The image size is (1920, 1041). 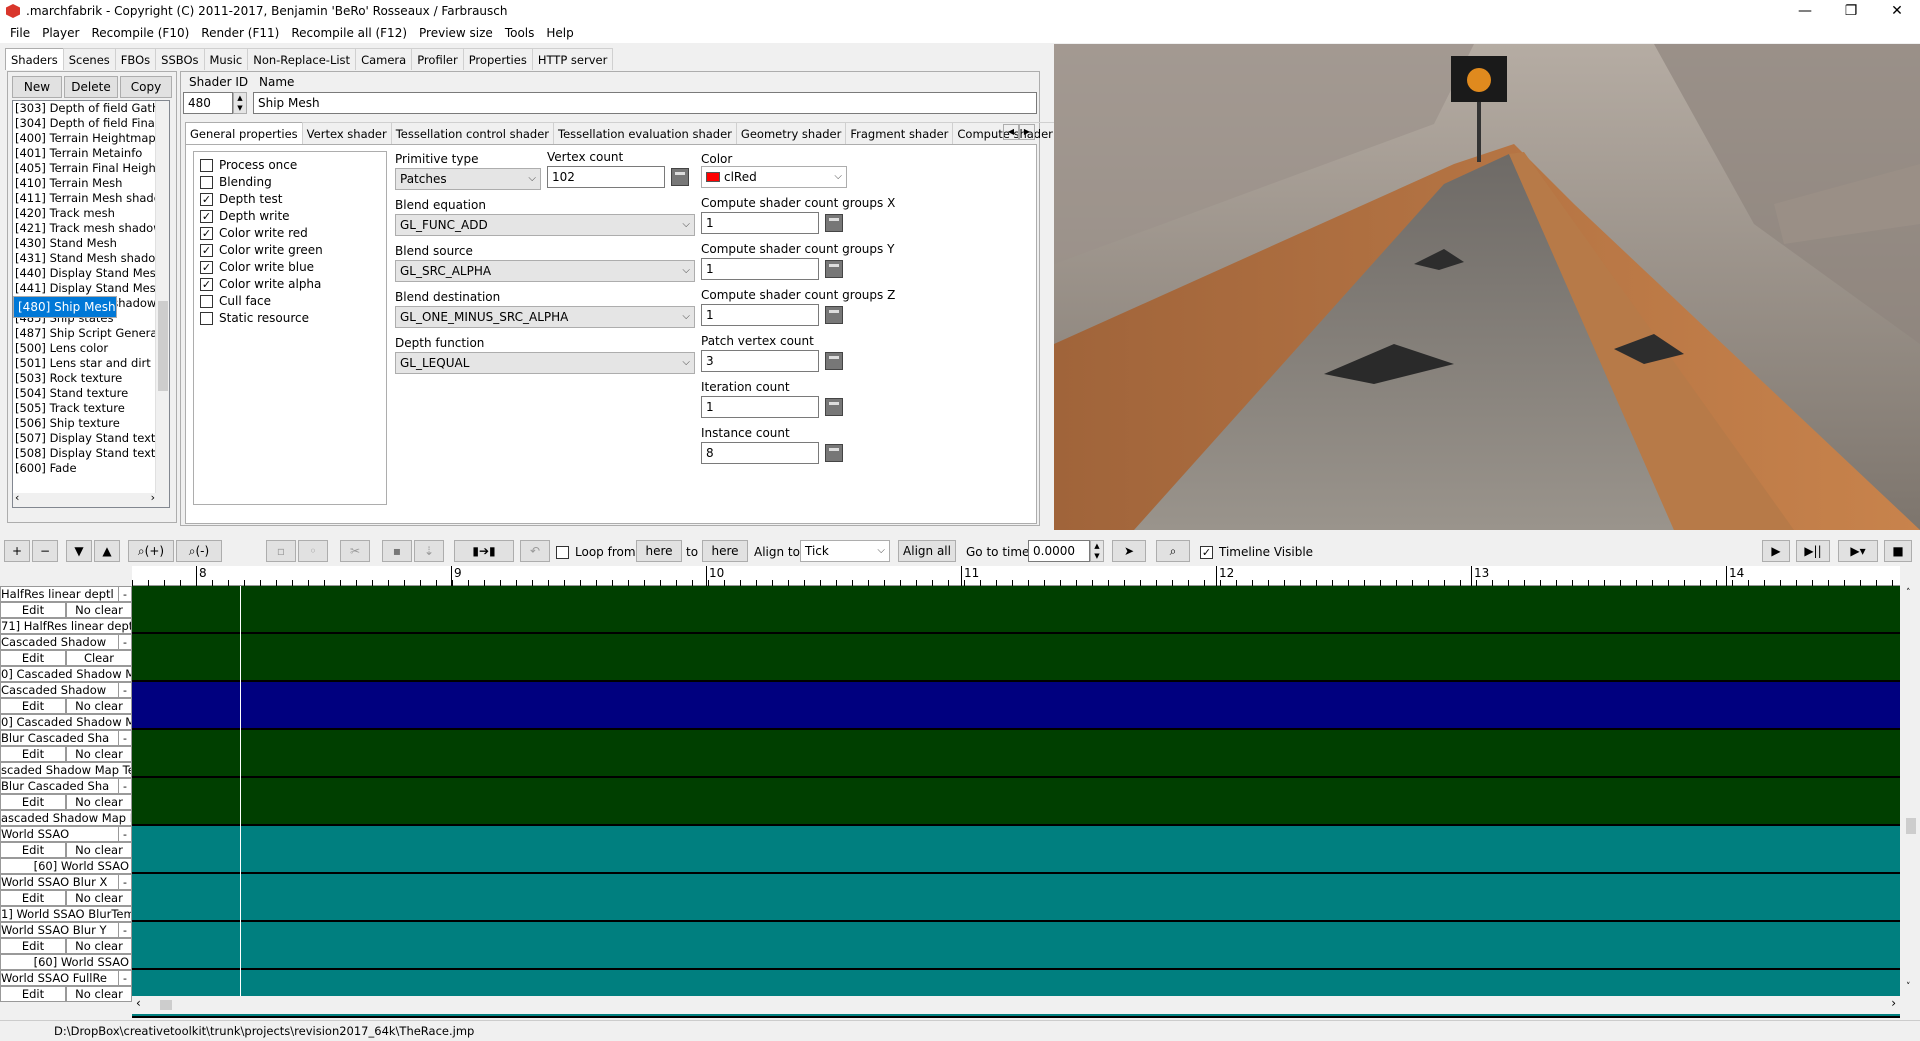 I want to click on track-target: ascaded Shadow Map B, so click(x=66, y=818).